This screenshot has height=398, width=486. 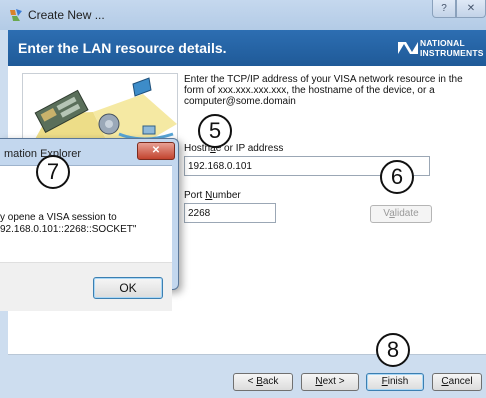 What do you see at coordinates (16, 15) in the screenshot?
I see `create-new-icon` at bounding box center [16, 15].